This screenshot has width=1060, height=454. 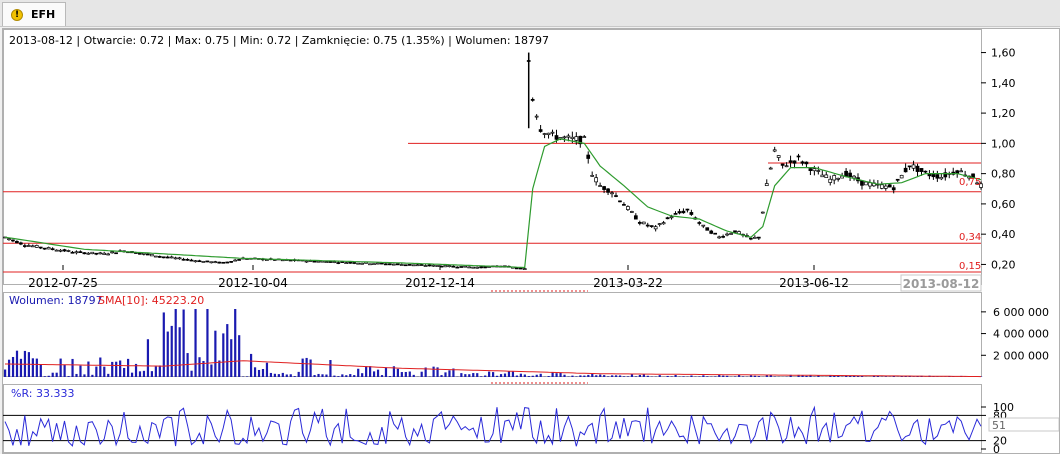 What do you see at coordinates (628, 283) in the screenshot?
I see `x-tick-label: 2013-03-22` at bounding box center [628, 283].